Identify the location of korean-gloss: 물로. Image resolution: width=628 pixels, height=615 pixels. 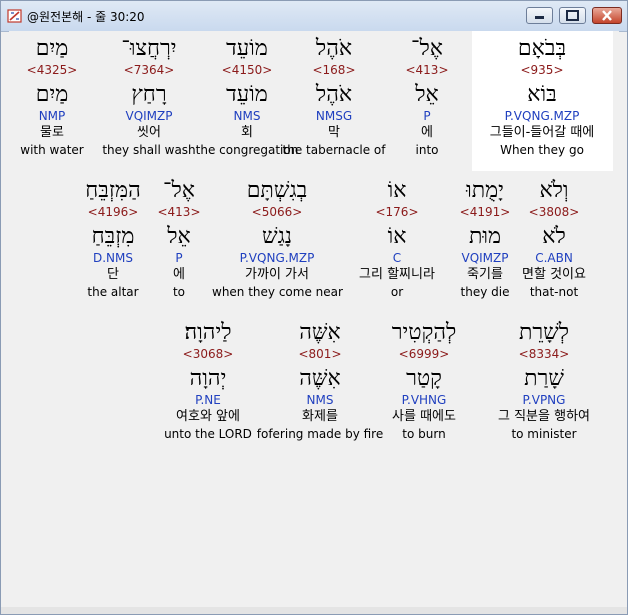
(52, 132).